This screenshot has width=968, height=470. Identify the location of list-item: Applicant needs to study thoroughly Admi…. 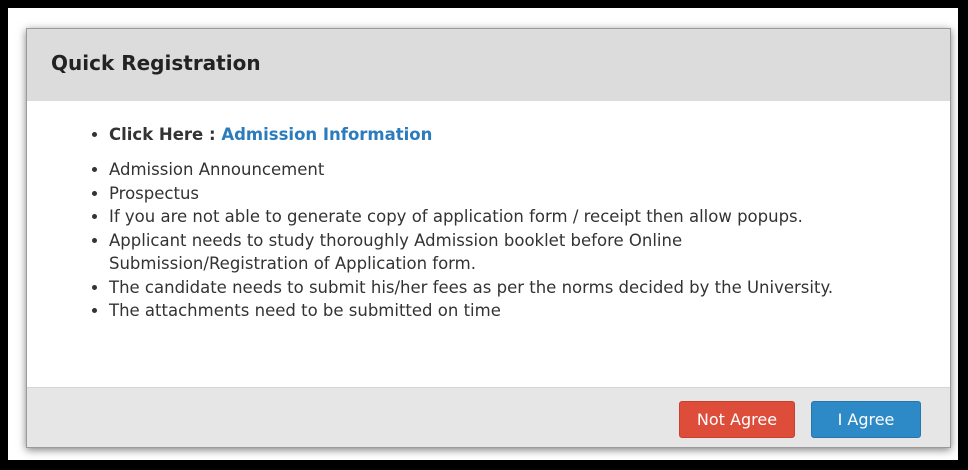
(494, 252).